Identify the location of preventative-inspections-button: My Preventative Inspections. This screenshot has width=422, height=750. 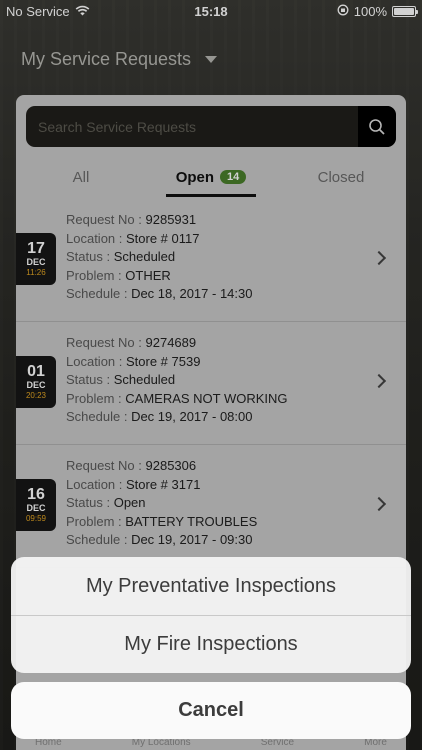
(211, 586).